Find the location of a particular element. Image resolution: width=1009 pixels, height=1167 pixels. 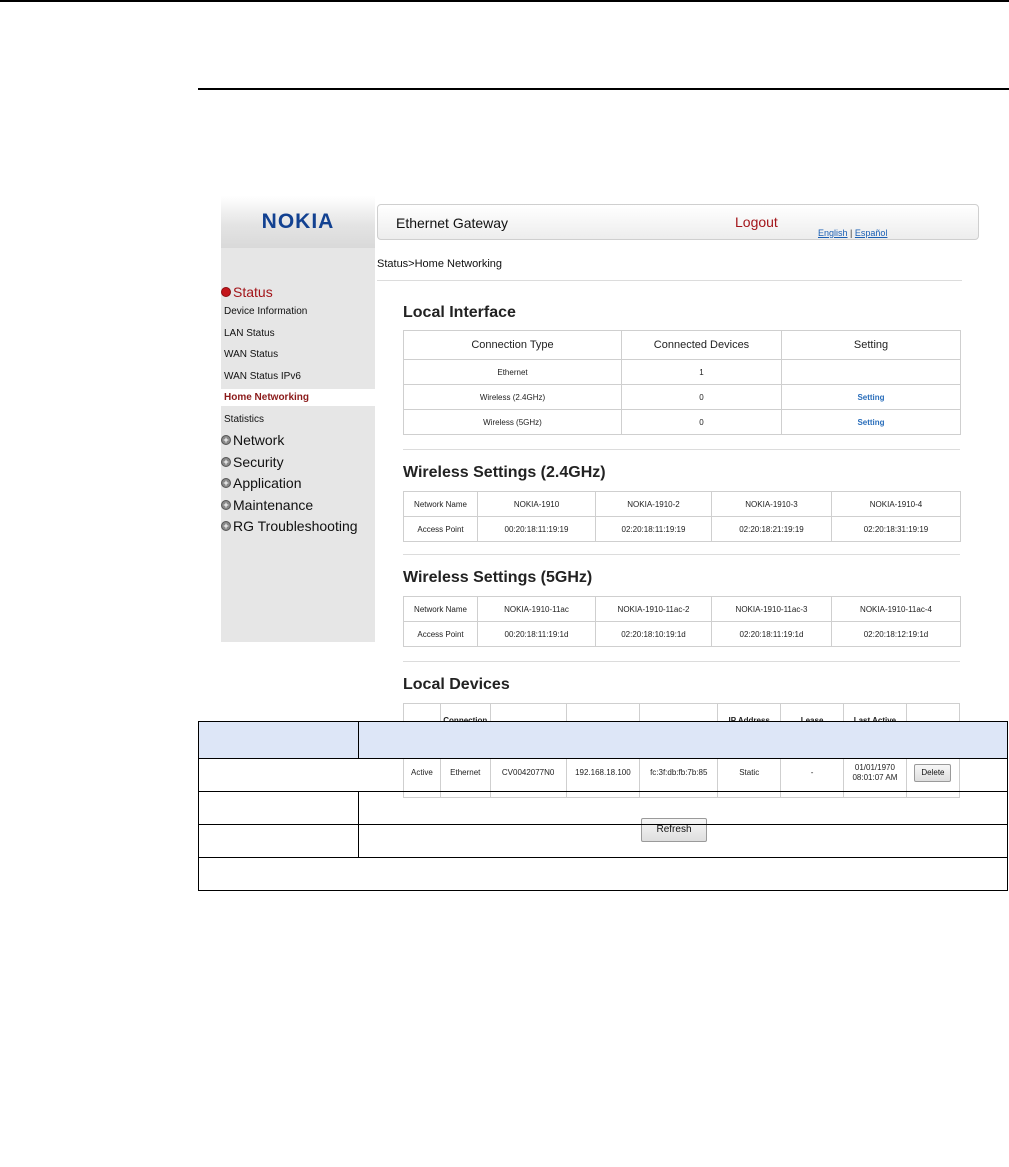

setting-link-24ghz: Setting is located at coordinates (870, 397).